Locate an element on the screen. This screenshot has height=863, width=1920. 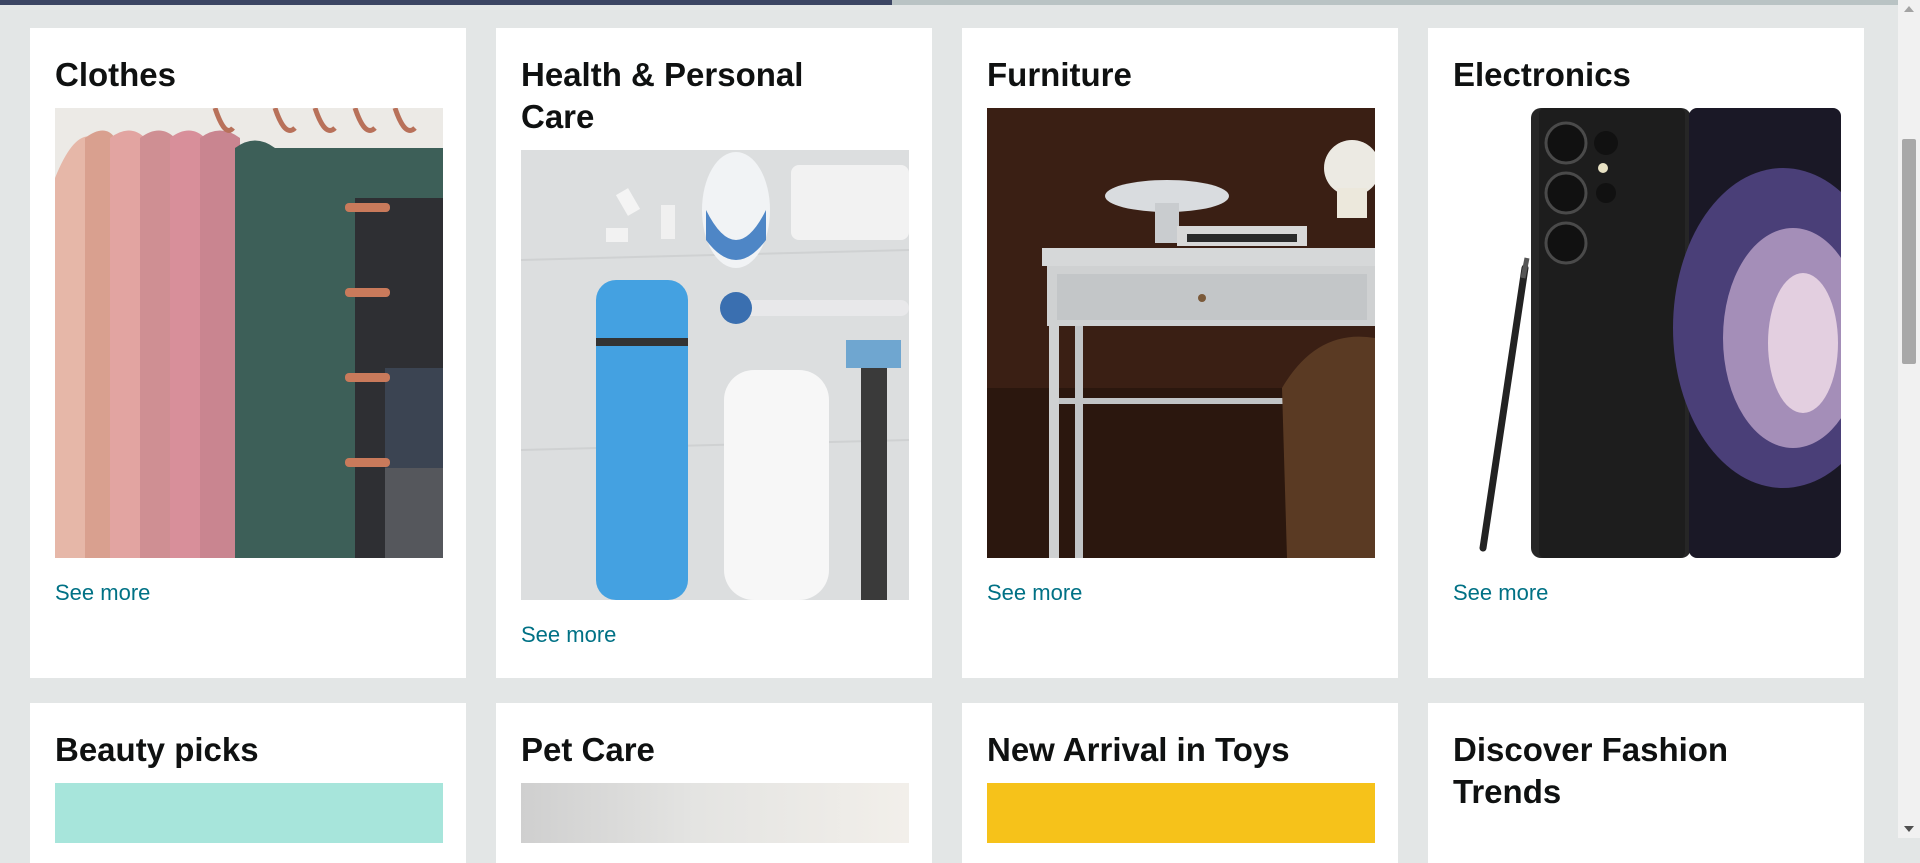
clothes-image is located at coordinates (249, 333).